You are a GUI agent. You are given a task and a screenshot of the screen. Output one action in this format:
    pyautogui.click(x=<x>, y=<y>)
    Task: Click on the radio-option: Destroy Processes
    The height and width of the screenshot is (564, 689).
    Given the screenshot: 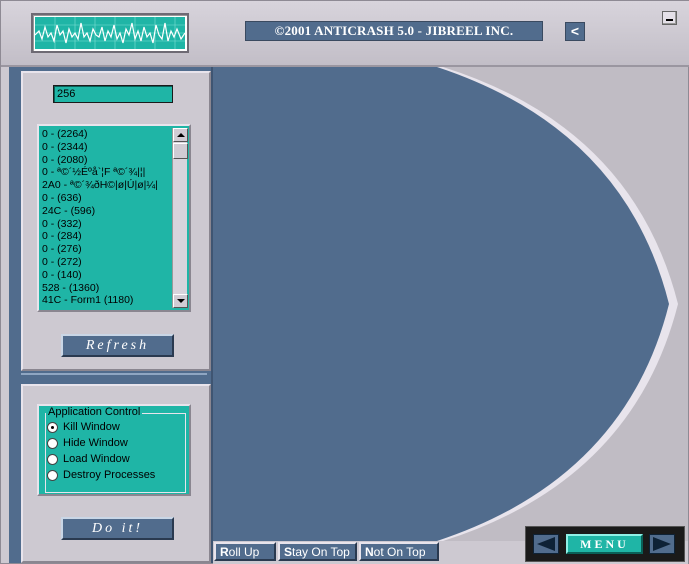 What is the action you would take?
    pyautogui.click(x=101, y=475)
    